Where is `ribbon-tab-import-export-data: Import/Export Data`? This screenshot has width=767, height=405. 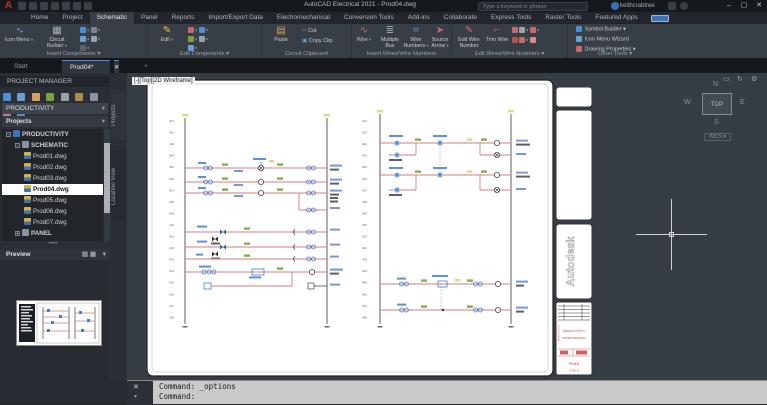
ribbon-tab-import-export-data: Import/Export Data is located at coordinates (235, 18).